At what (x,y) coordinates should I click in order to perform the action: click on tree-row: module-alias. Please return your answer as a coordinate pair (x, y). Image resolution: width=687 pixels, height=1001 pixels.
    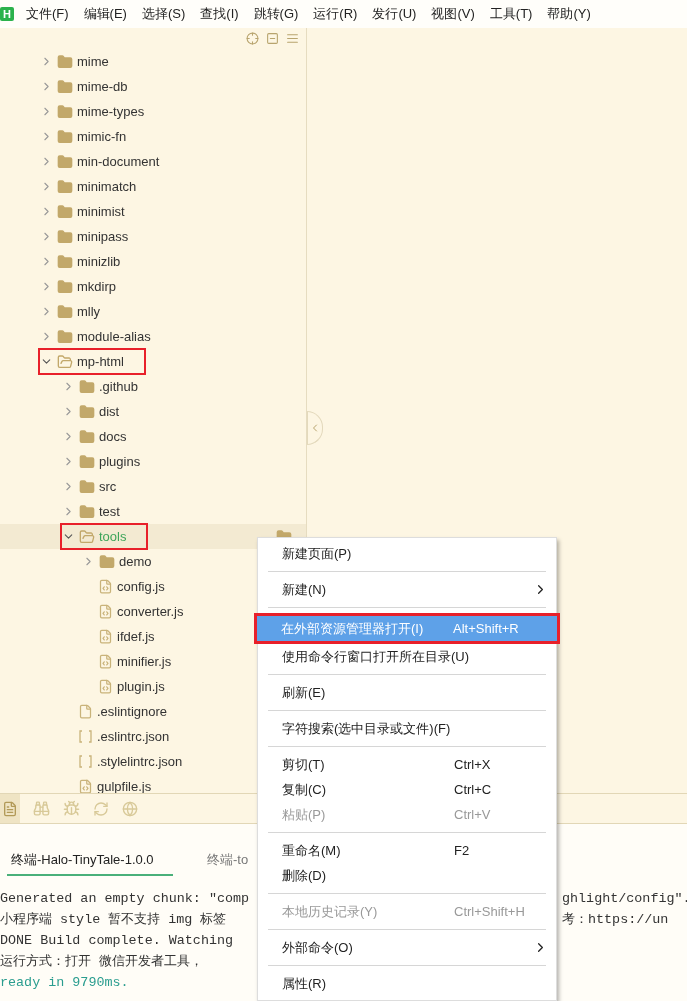
    Looking at the image, I should click on (153, 336).